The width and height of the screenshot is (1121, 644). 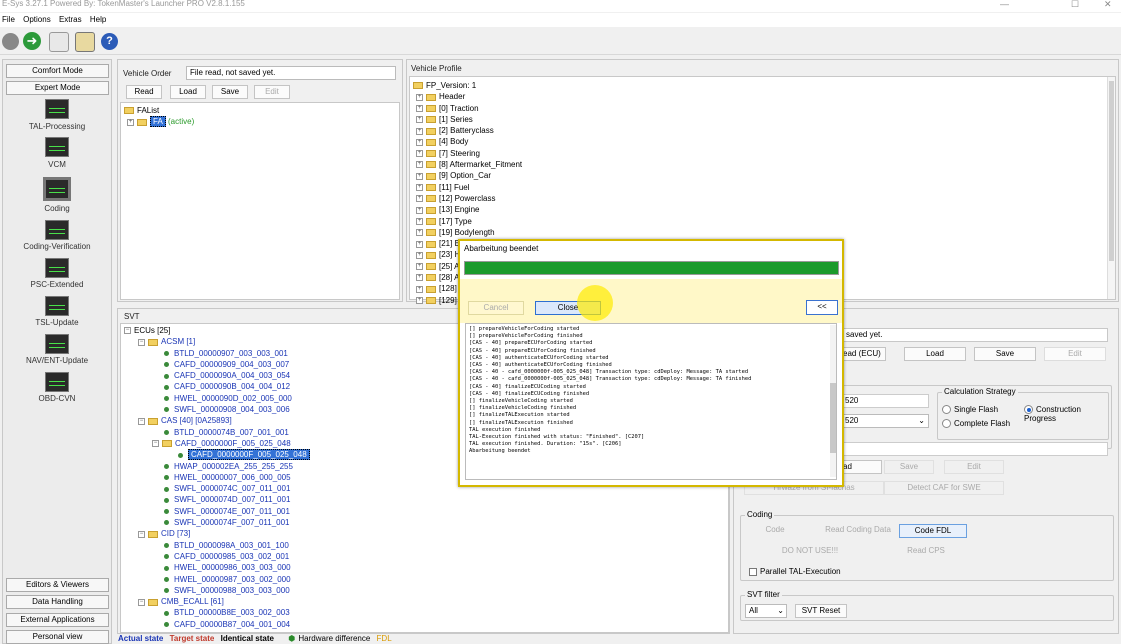 What do you see at coordinates (467, 221) in the screenshot?
I see `tree-row: + [17] Type` at bounding box center [467, 221].